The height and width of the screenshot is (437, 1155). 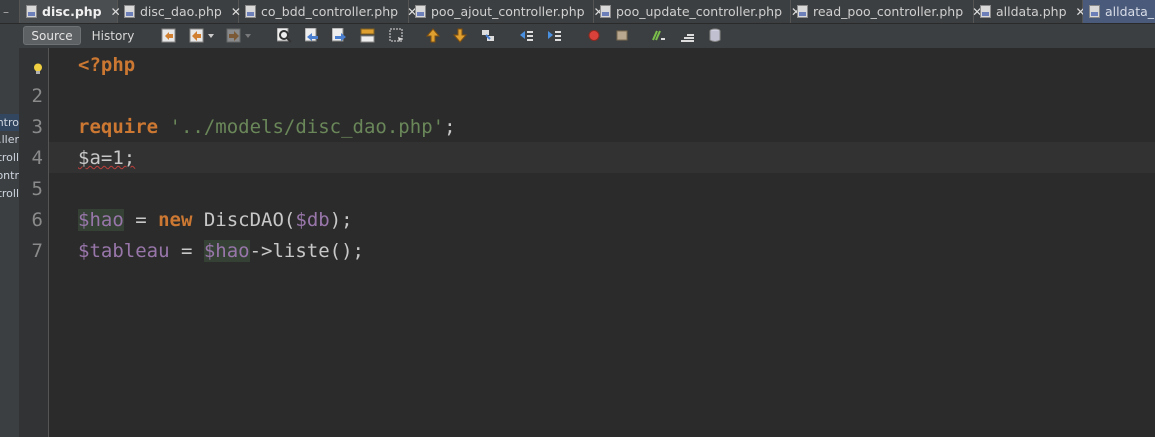 I want to click on code-line-1: <?php, so click(x=106, y=65).